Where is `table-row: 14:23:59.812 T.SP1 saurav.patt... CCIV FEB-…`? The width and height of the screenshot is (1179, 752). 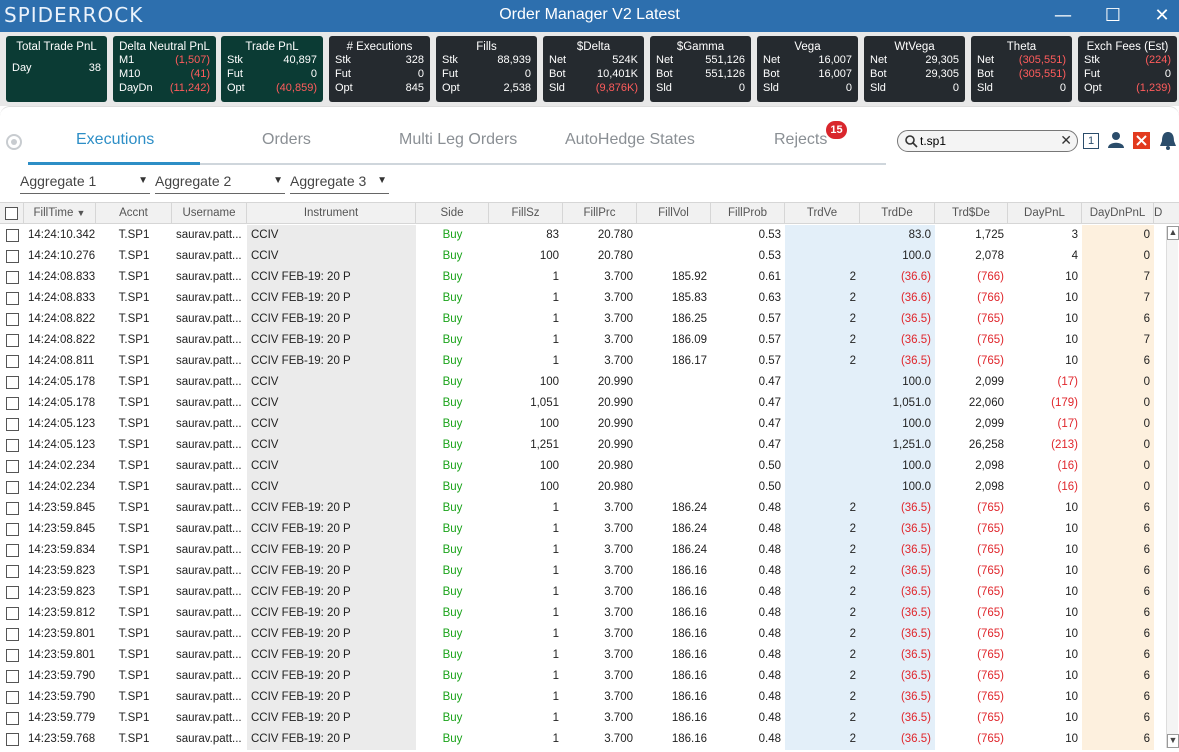
table-row: 14:23:59.812 T.SP1 saurav.patt... CCIV FEB-… is located at coordinates (589, 613).